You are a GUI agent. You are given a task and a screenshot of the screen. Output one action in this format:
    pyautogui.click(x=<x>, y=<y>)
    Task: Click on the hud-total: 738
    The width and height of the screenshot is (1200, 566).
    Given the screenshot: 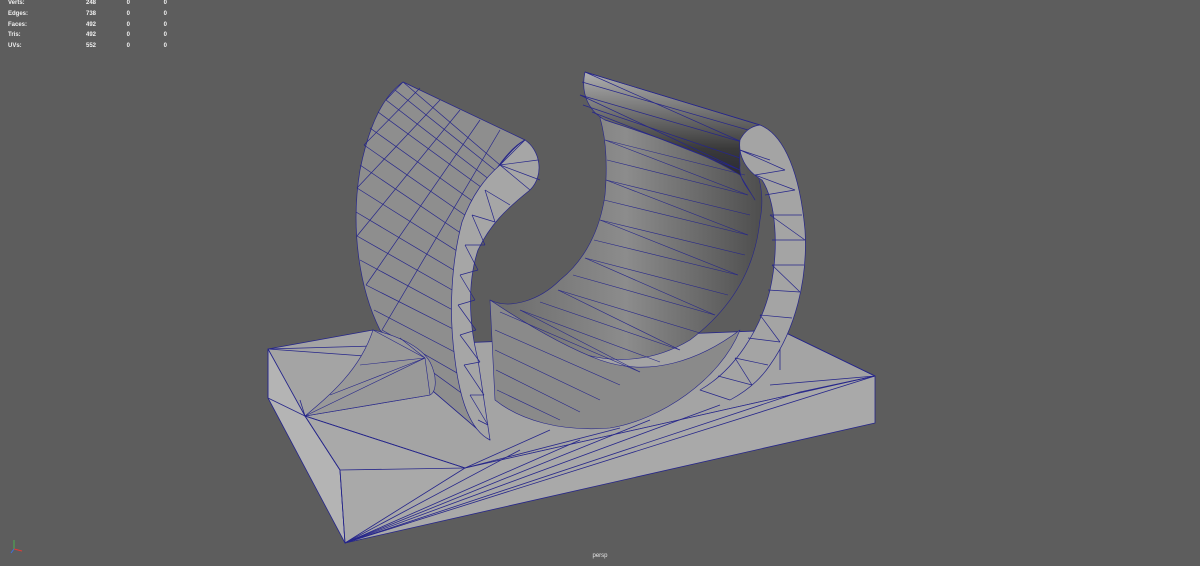 What is the action you would take?
    pyautogui.click(x=90, y=13)
    